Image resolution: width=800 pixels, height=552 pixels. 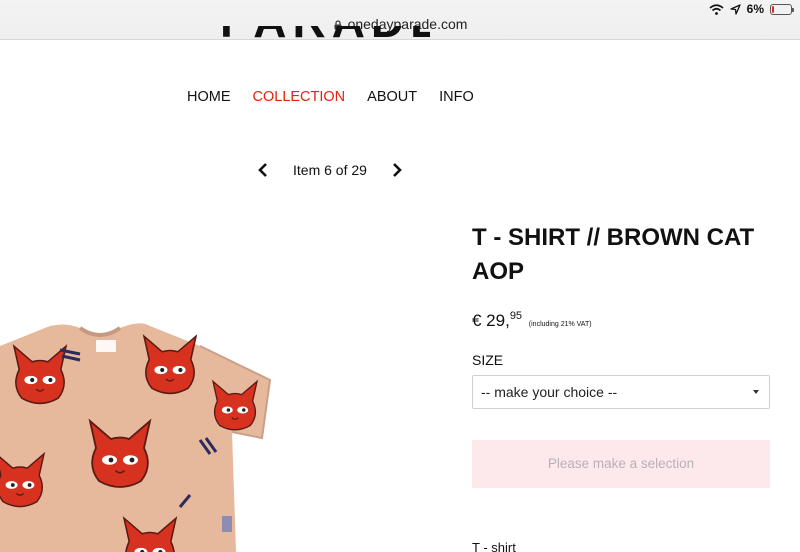 What do you see at coordinates (621, 392) in the screenshot?
I see `size-select: -- make your choice --` at bounding box center [621, 392].